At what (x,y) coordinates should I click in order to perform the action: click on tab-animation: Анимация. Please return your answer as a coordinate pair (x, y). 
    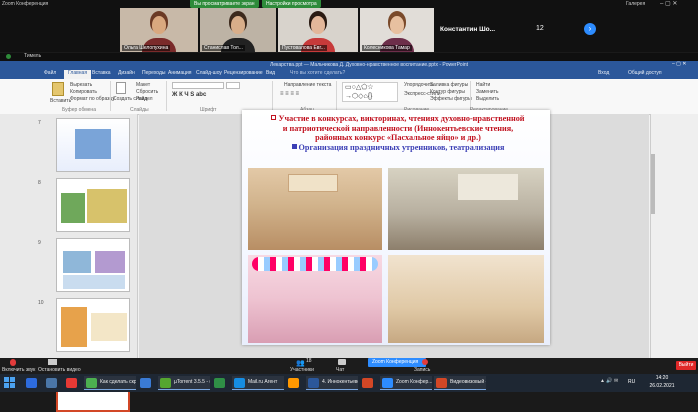
    Looking at the image, I should click on (179, 73).